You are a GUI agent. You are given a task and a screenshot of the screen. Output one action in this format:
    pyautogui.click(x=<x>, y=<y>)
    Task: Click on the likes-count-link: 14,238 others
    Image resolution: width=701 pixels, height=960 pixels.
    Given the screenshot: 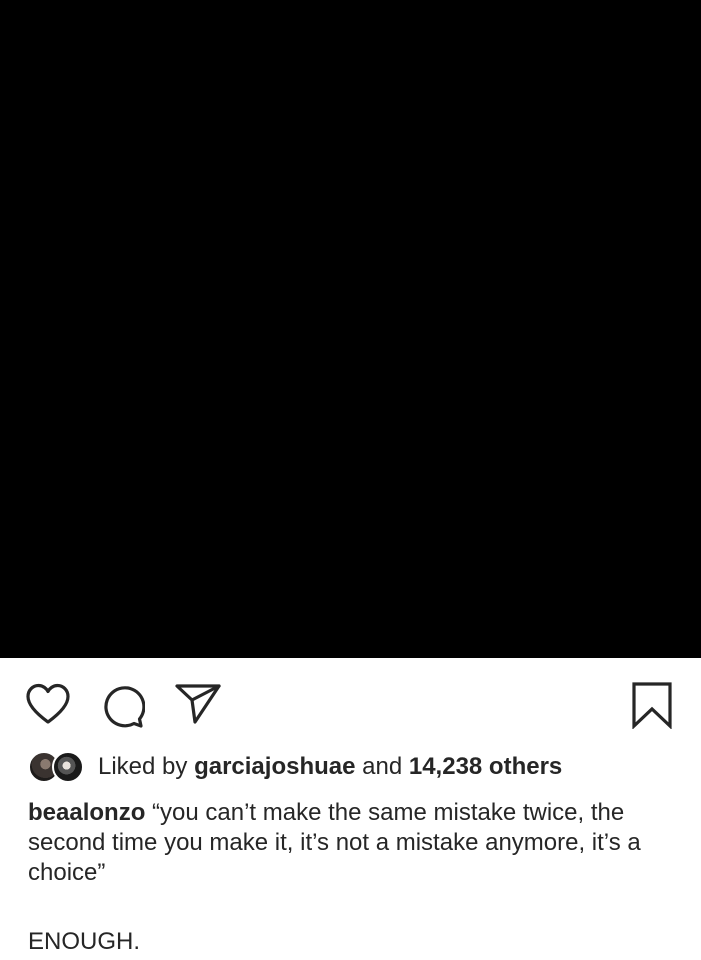 What is the action you would take?
    pyautogui.click(x=485, y=767)
    